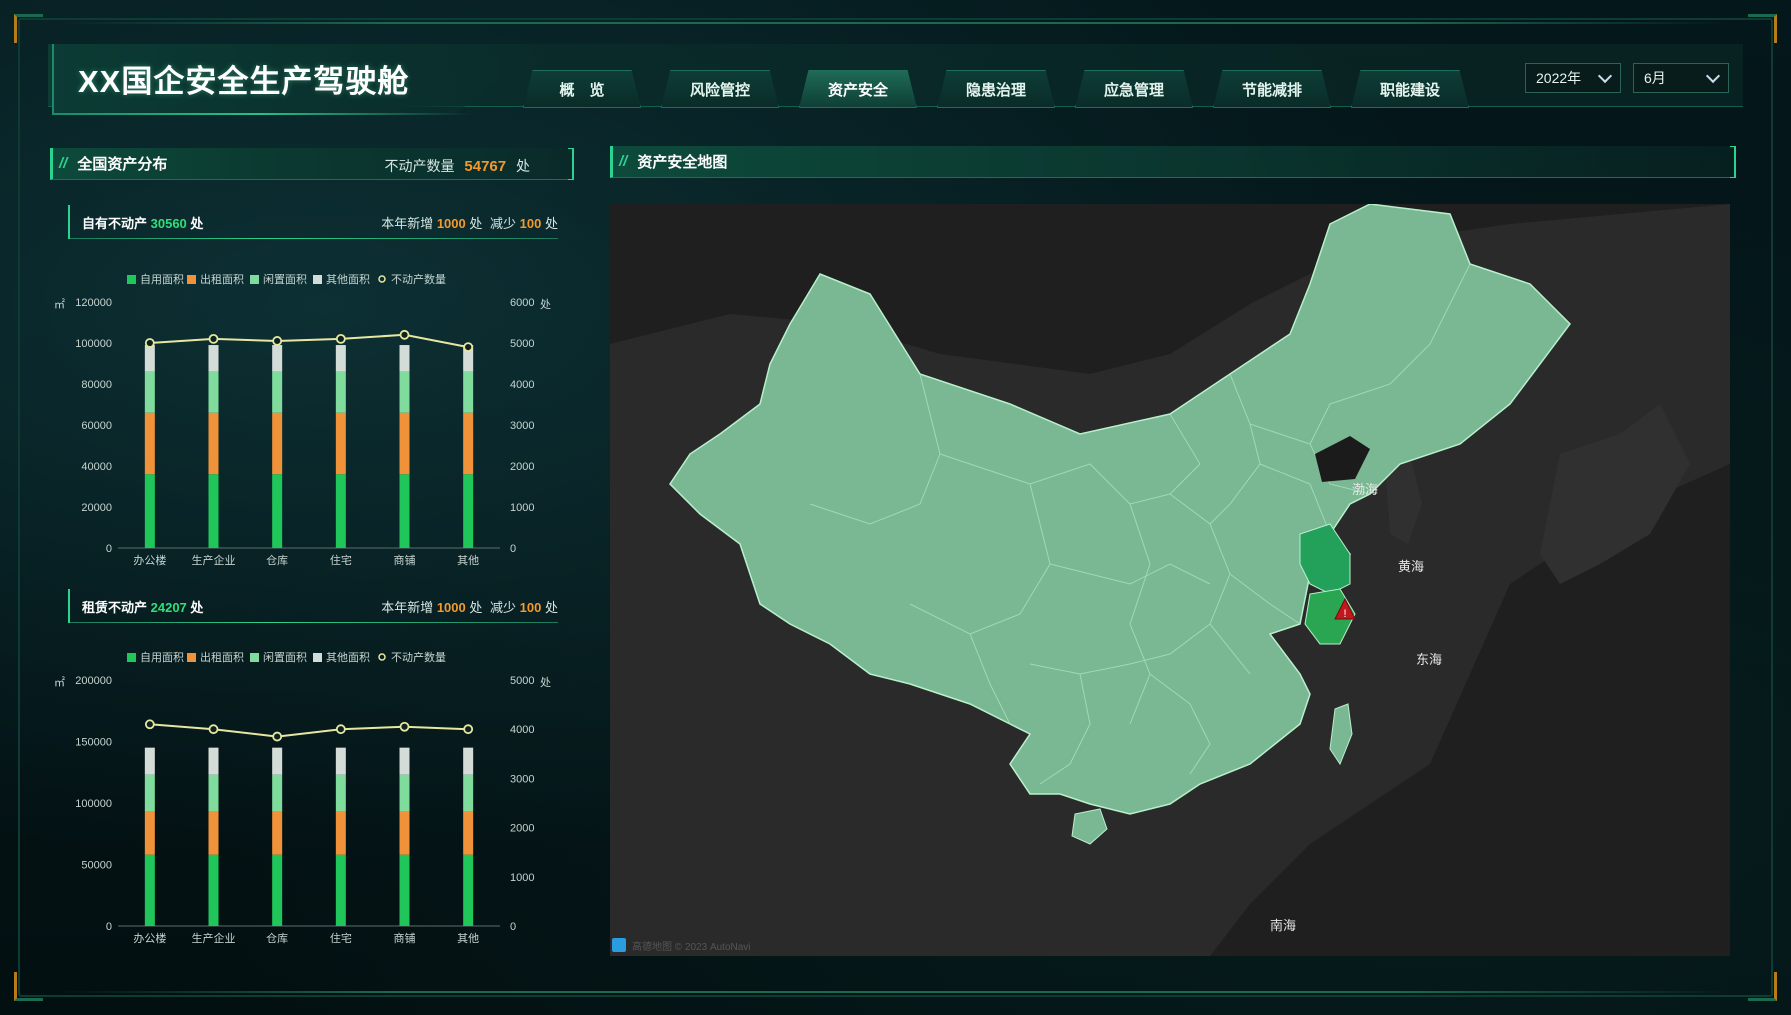 The height and width of the screenshot is (1015, 1791). I want to click on south-sea-label: 南海, so click(1283, 925).